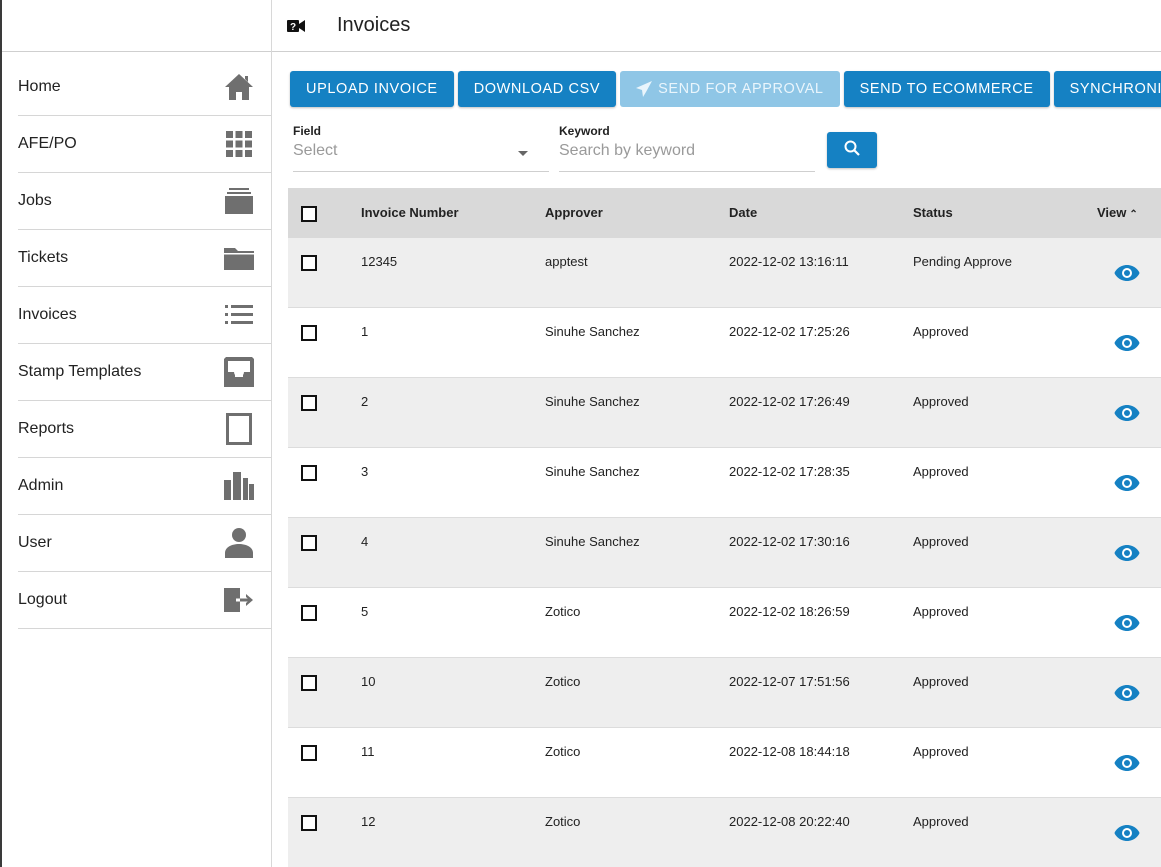 This screenshot has height=867, width=1161. Describe the element at coordinates (239, 600) in the screenshot. I see `exit-icon` at that location.